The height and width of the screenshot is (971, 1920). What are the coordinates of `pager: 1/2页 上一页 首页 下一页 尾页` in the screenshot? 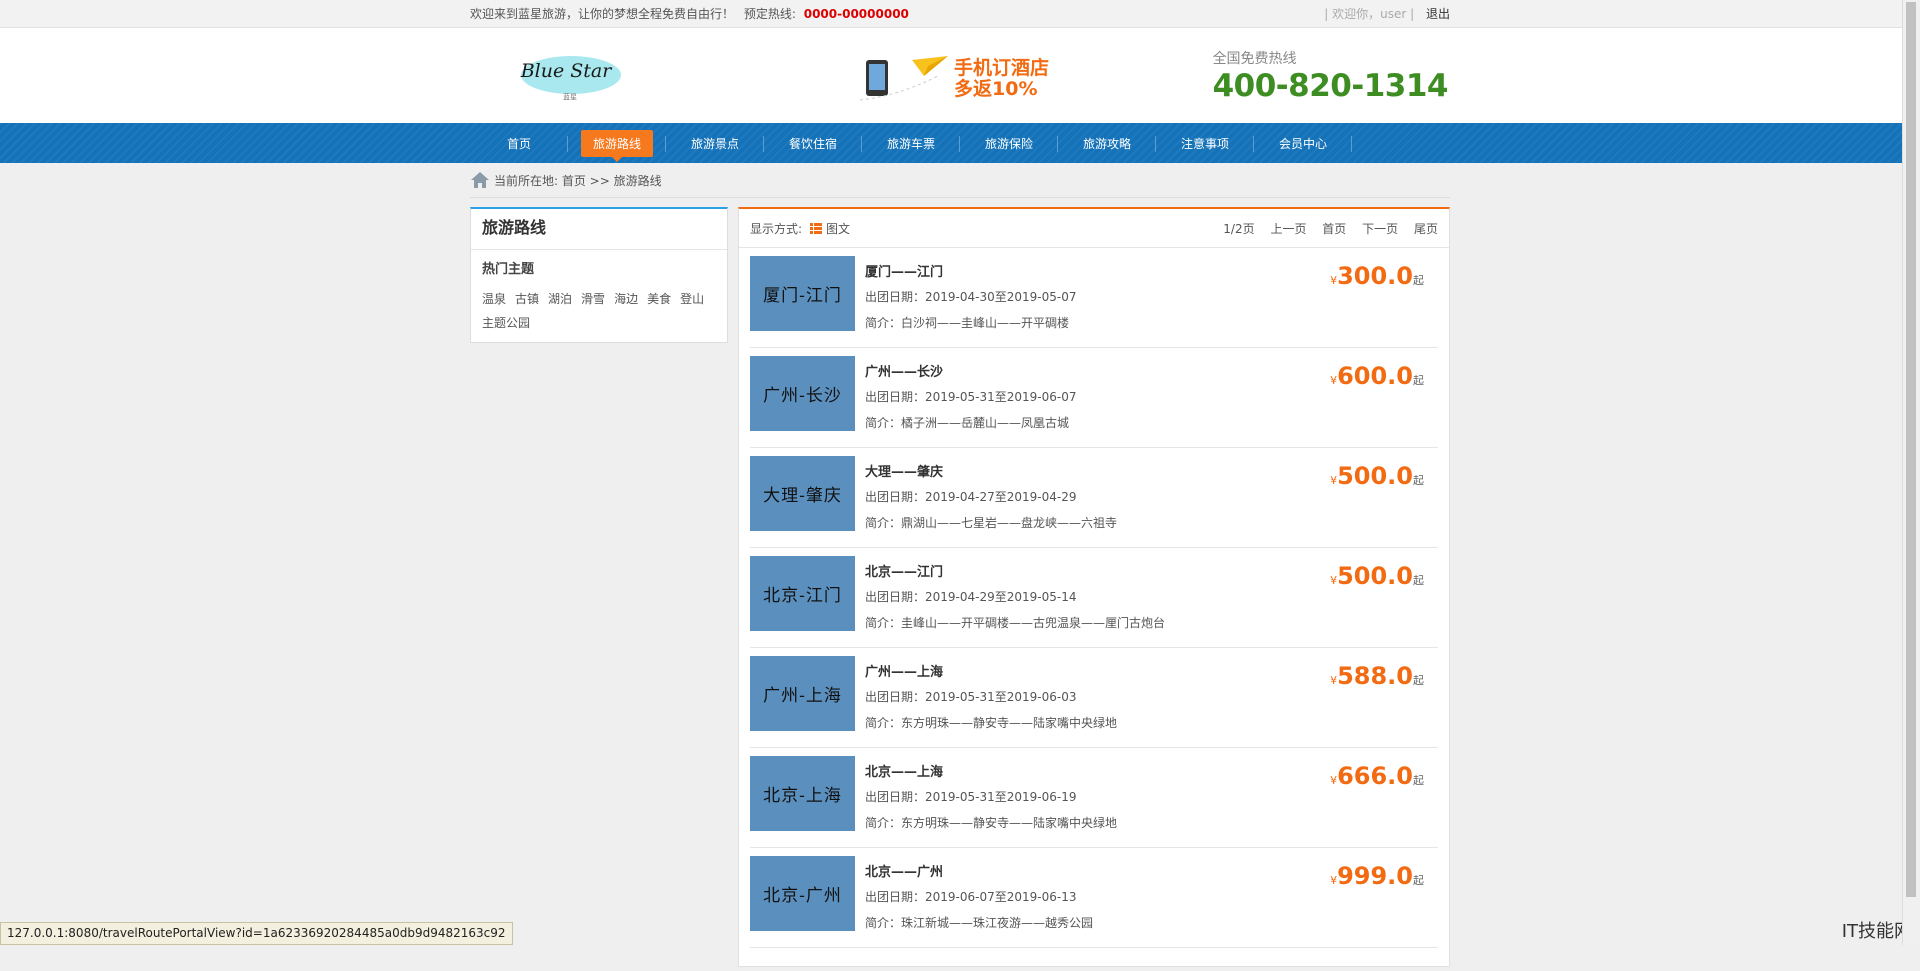 It's located at (1324, 228).